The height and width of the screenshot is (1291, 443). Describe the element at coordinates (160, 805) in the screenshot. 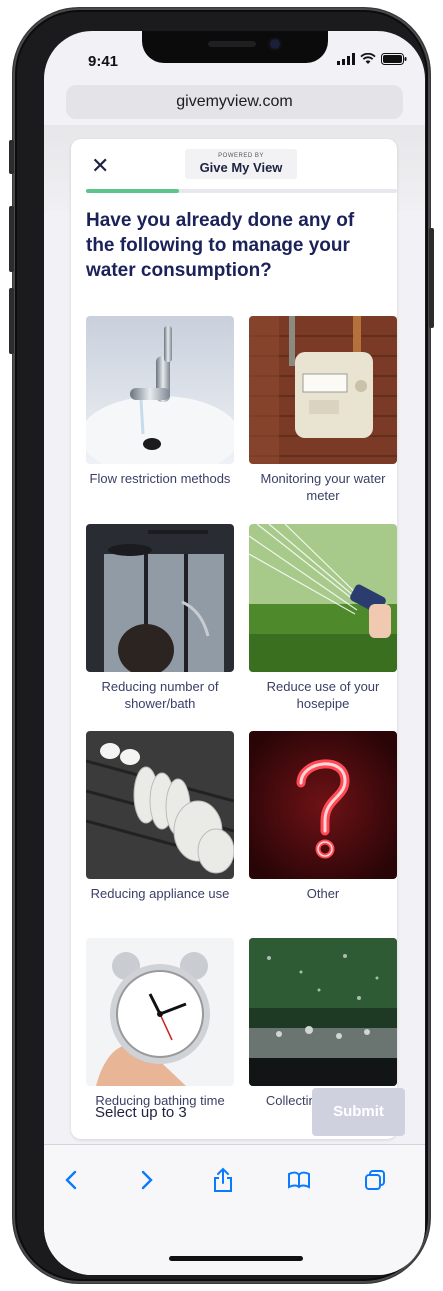

I see `dishwasher-photo` at that location.